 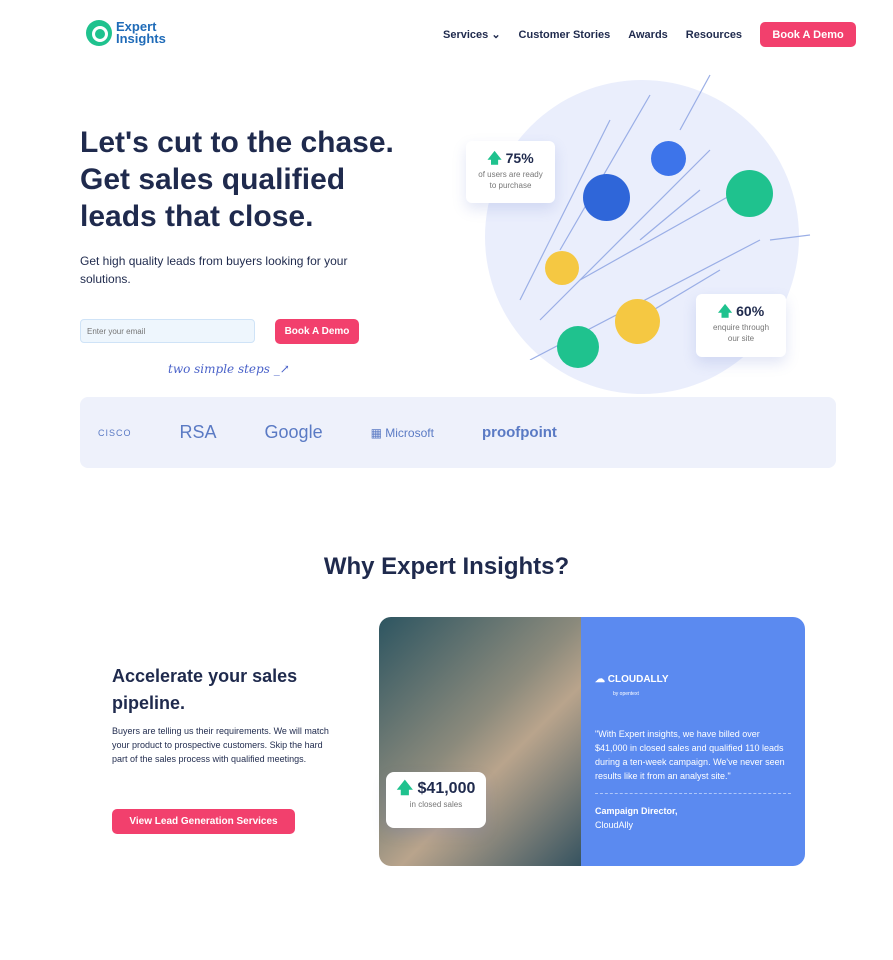 I want to click on stat-card-75: 🡅 75% of users are ready to purchase, so click(x=510, y=172).